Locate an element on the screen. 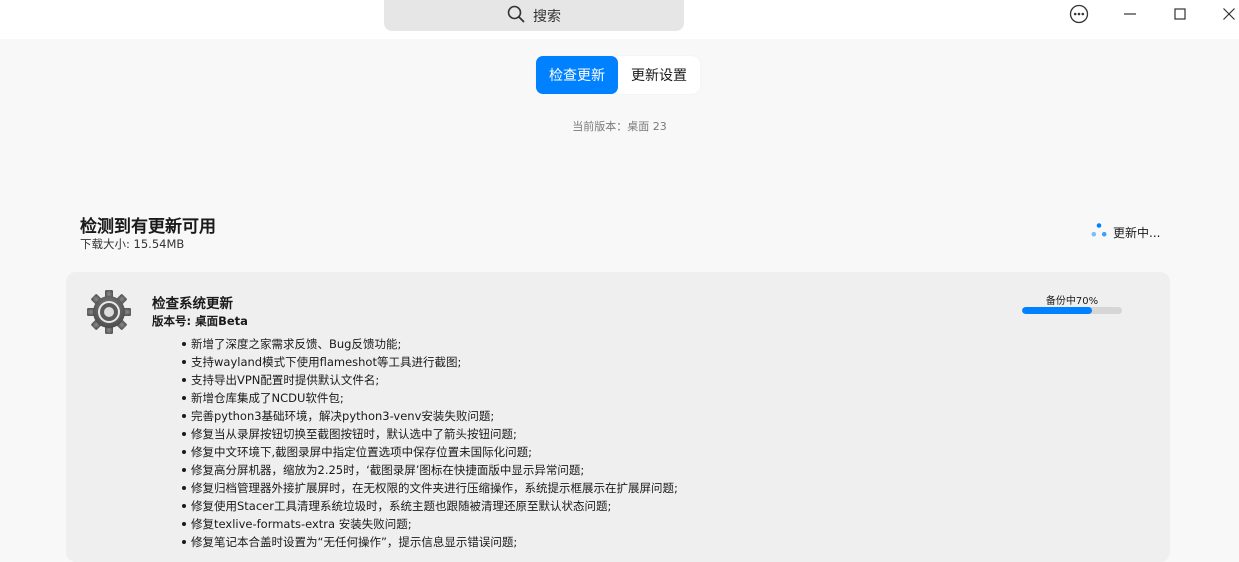  title-bar: 搜索 is located at coordinates (619, 19).